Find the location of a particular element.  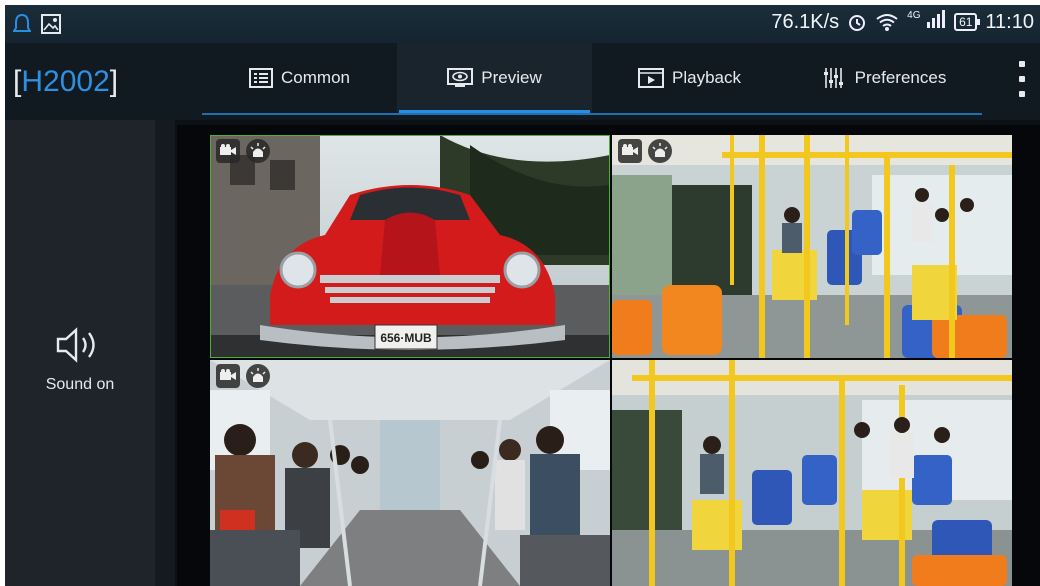

status-bar: 76.1K/s 4G 61 11:10 is located at coordinates (522, 24).